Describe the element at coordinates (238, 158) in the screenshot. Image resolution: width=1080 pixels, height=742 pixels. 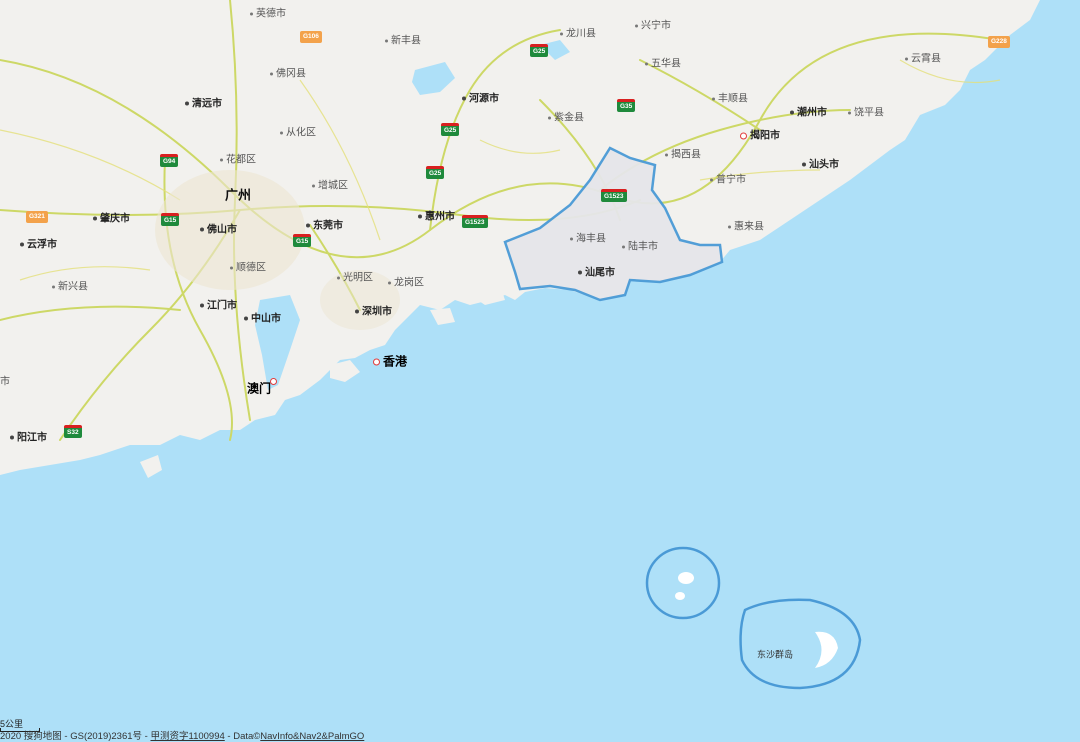
I see `place-label: 花都区` at that location.